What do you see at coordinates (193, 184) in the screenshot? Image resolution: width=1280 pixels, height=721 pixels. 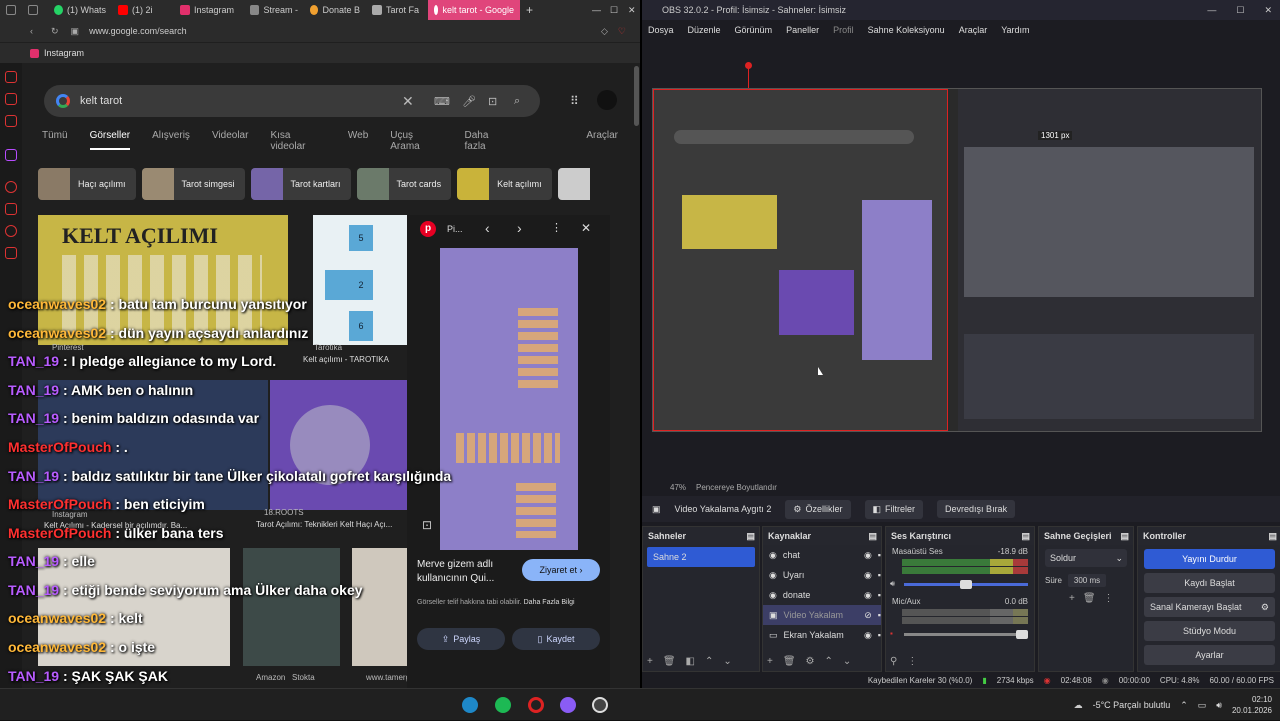 I see `chip: Tarot simgesi` at bounding box center [193, 184].